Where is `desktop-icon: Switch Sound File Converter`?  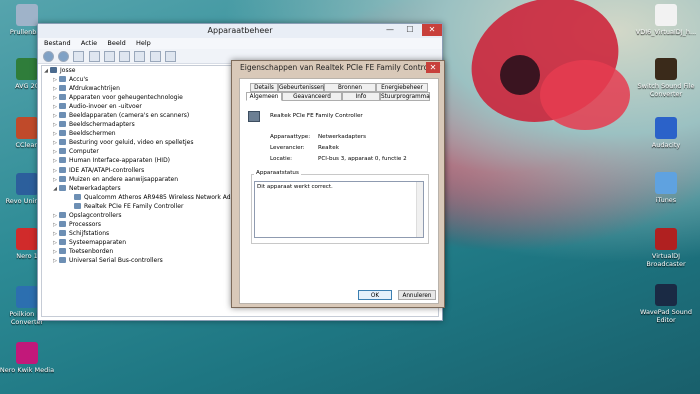
desktop-icon: Switch Sound File Converter is located at coordinates (666, 78).